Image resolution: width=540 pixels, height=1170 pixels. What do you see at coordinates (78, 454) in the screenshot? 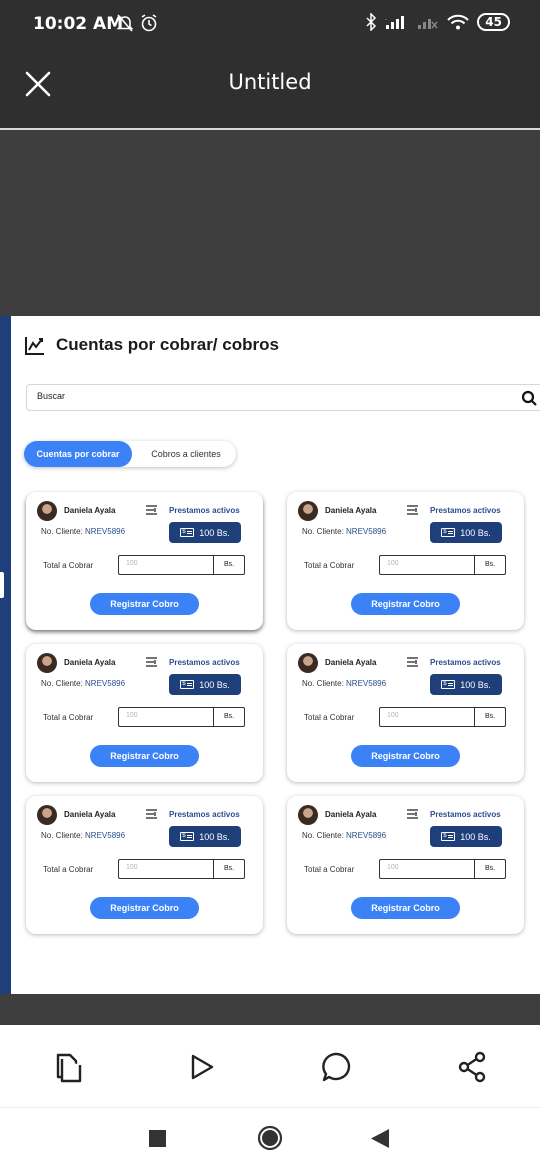
I see `tab-cuentas-por-cobrar: Cuentas por cobrar` at bounding box center [78, 454].